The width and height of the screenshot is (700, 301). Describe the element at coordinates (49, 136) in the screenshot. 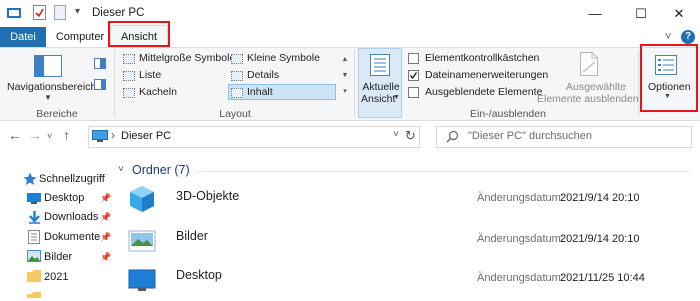

I see `recent-locations-dropdown: ˅` at that location.